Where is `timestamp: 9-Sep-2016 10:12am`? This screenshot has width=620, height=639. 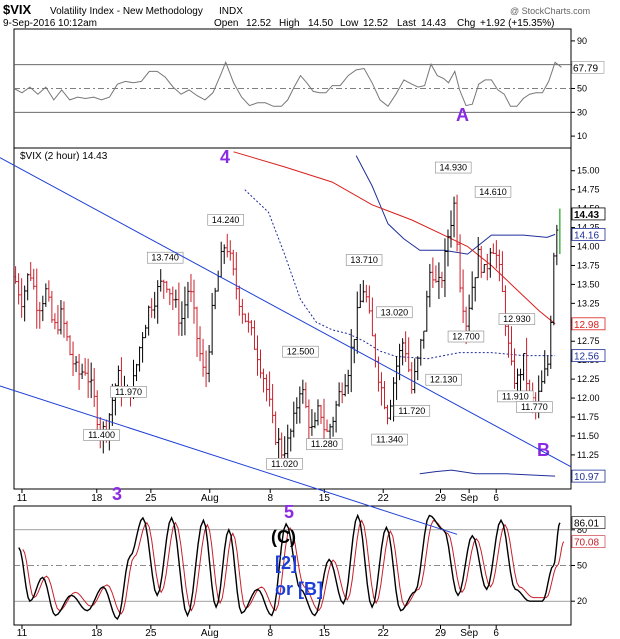
timestamp: 9-Sep-2016 10:12am is located at coordinates (50, 23).